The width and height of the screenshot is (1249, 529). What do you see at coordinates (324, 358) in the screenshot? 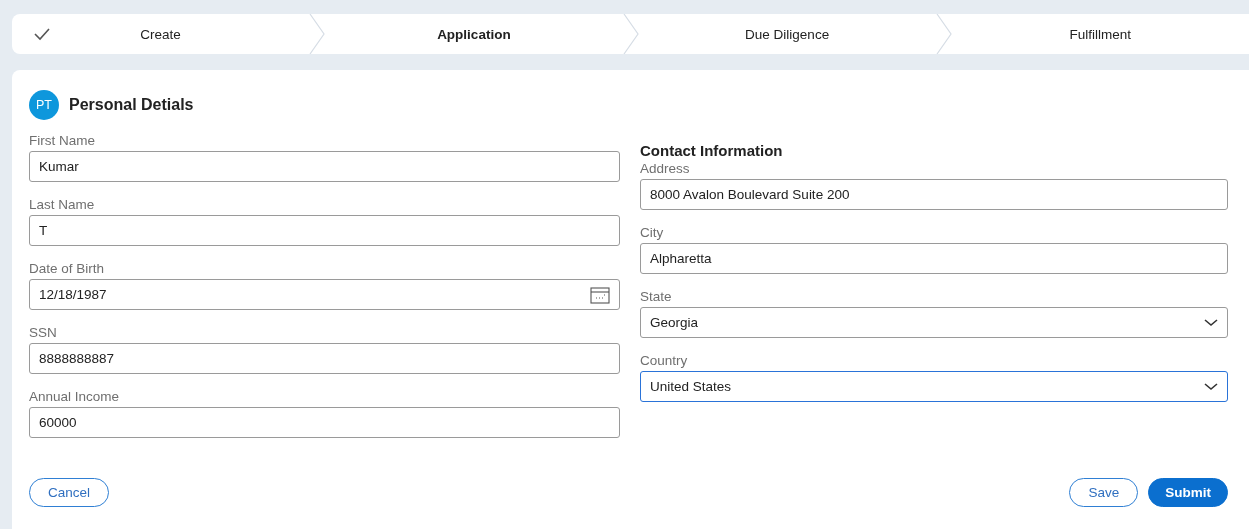
I see `input-field: 8888888887` at bounding box center [324, 358].